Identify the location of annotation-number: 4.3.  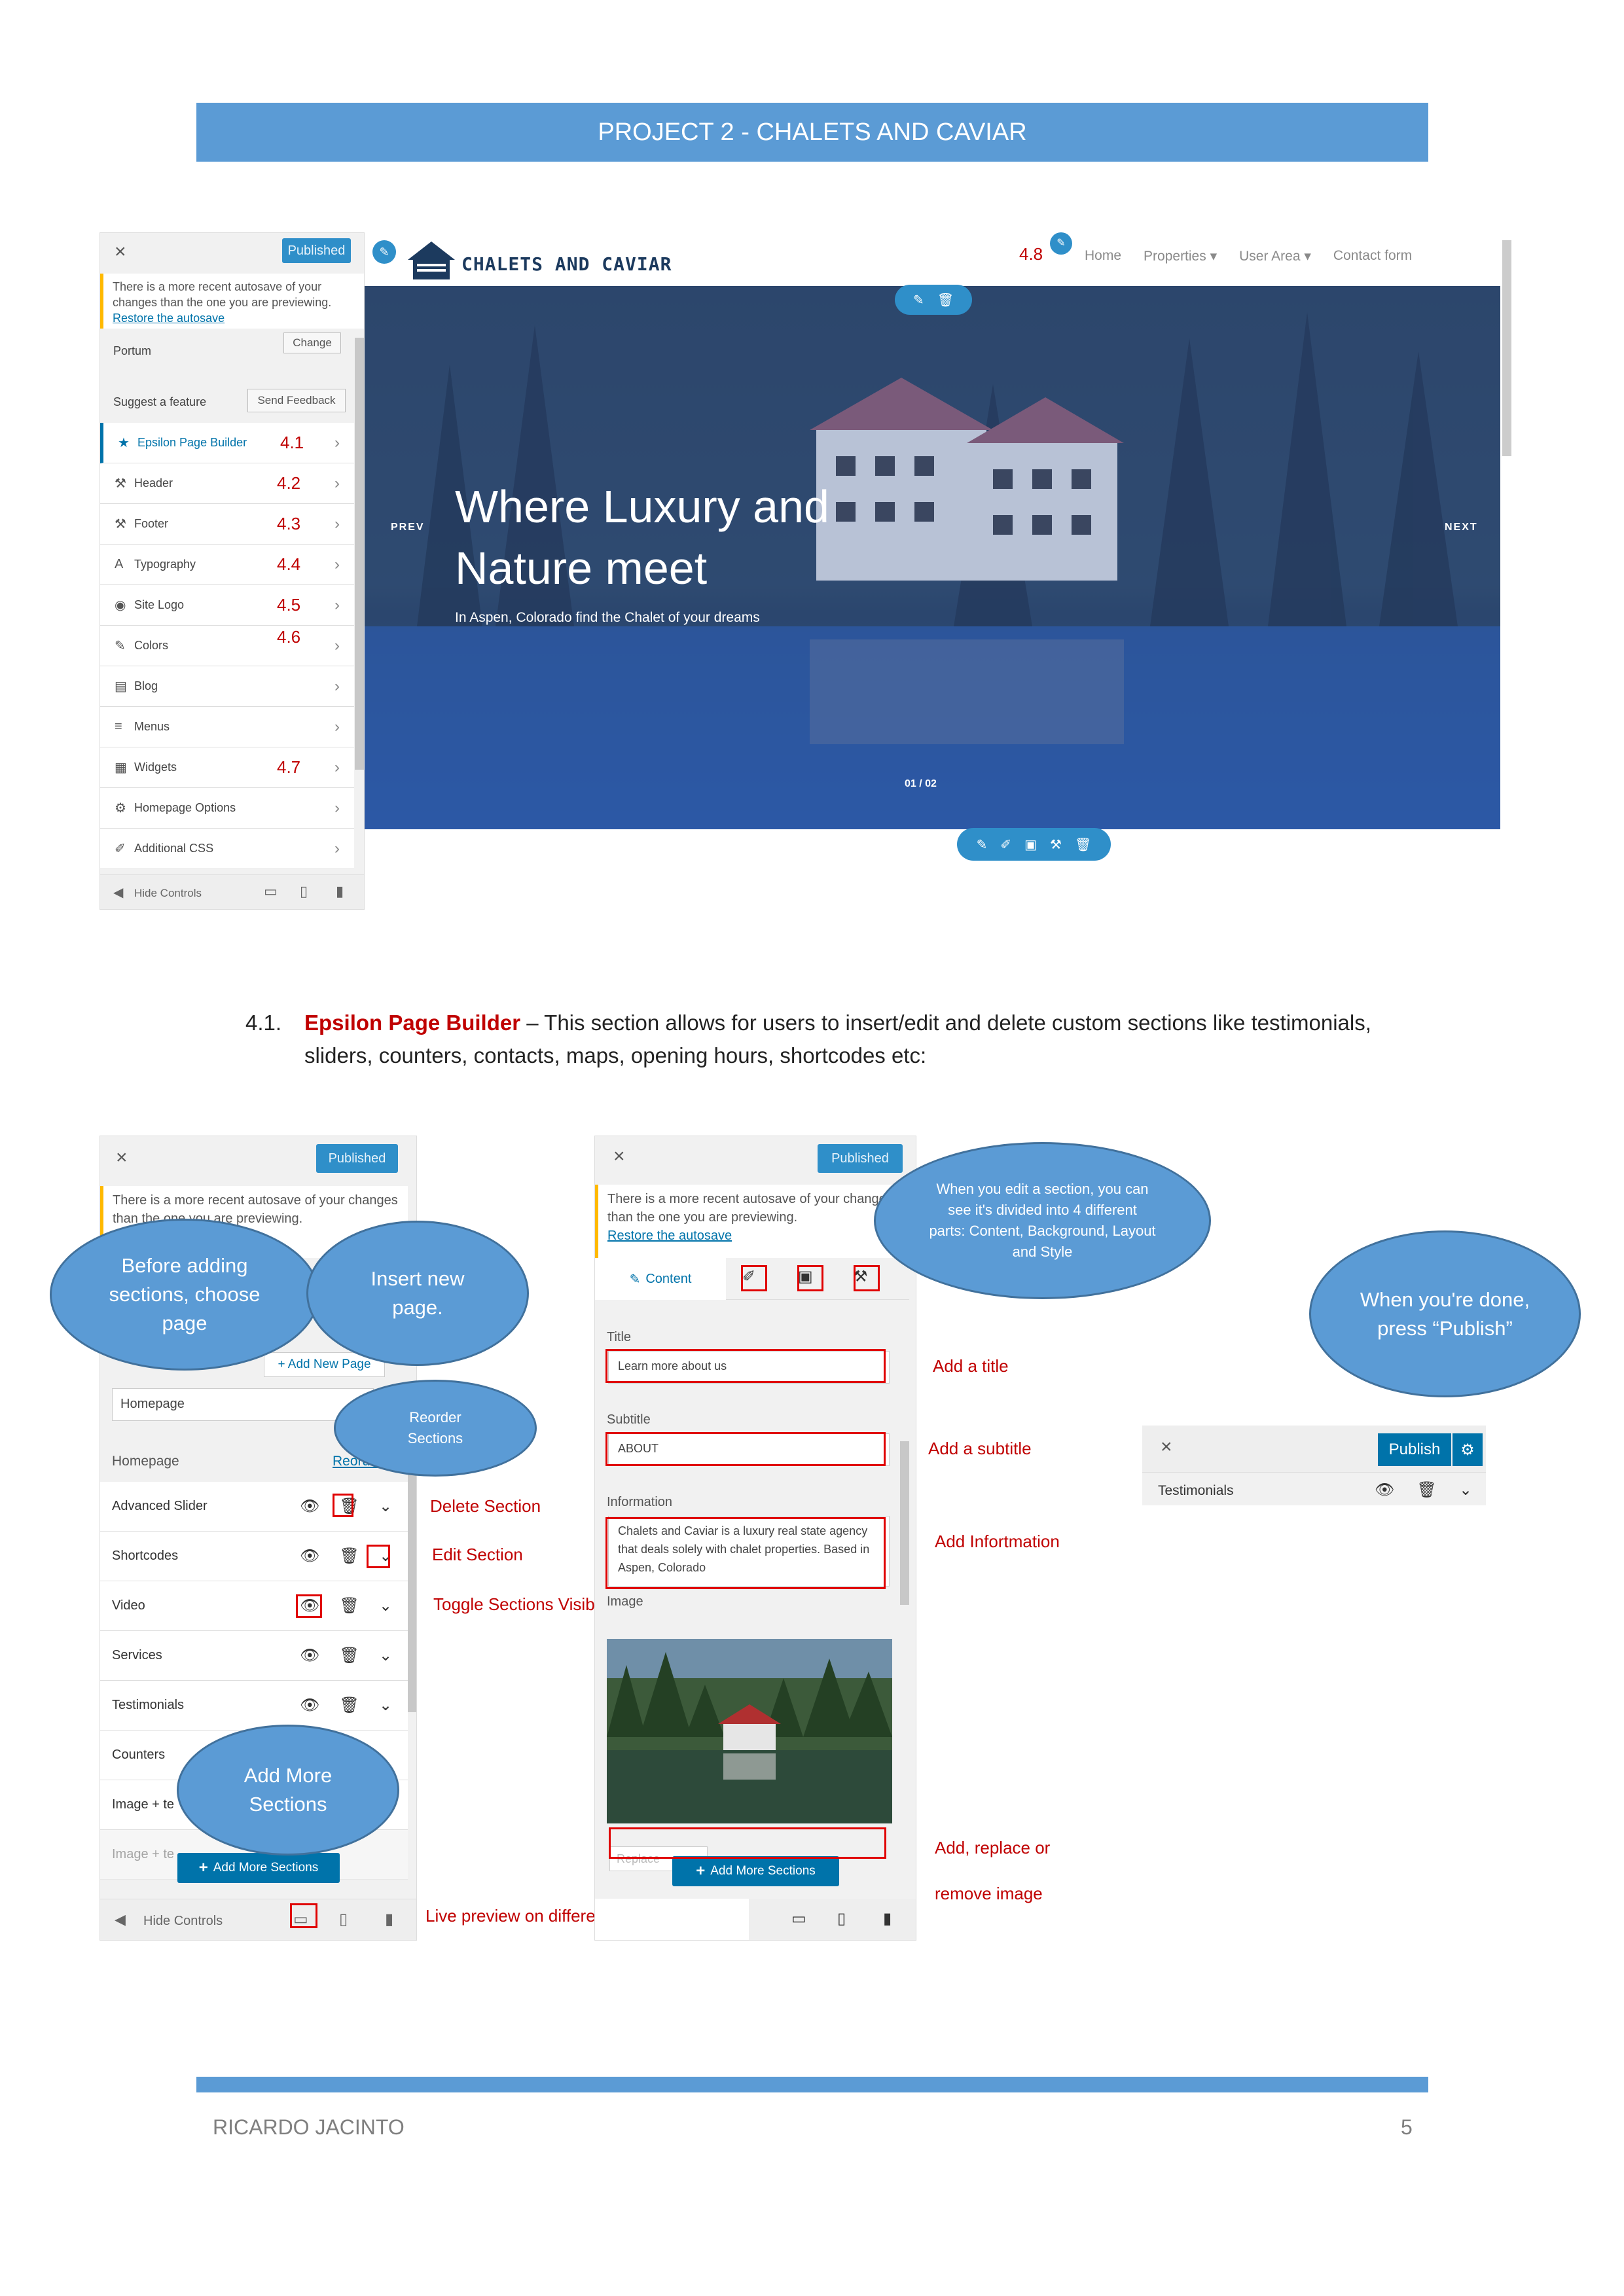
(289, 523).